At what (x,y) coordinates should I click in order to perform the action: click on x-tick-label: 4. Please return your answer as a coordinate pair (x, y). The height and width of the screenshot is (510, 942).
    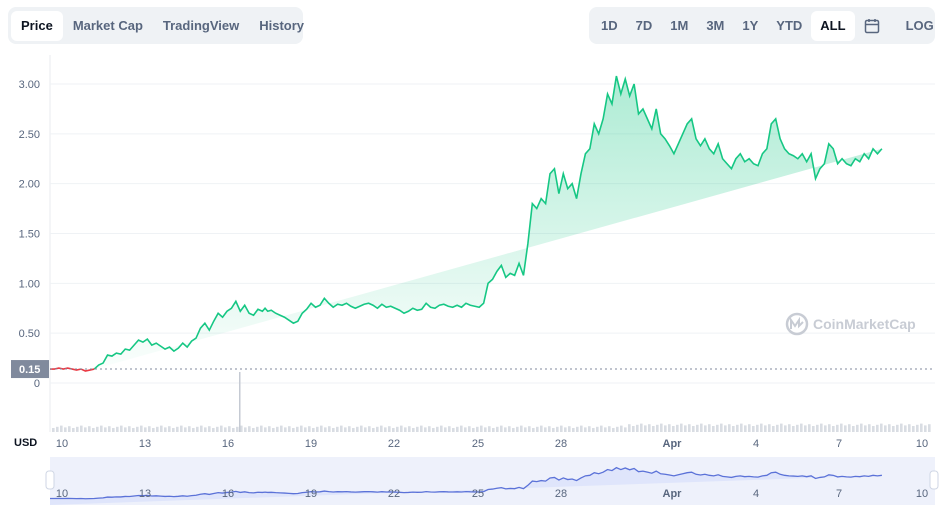
    Looking at the image, I should click on (756, 444).